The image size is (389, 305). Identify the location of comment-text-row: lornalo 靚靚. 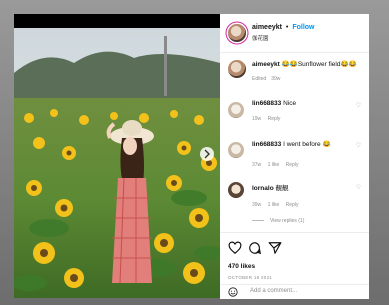
(270, 187).